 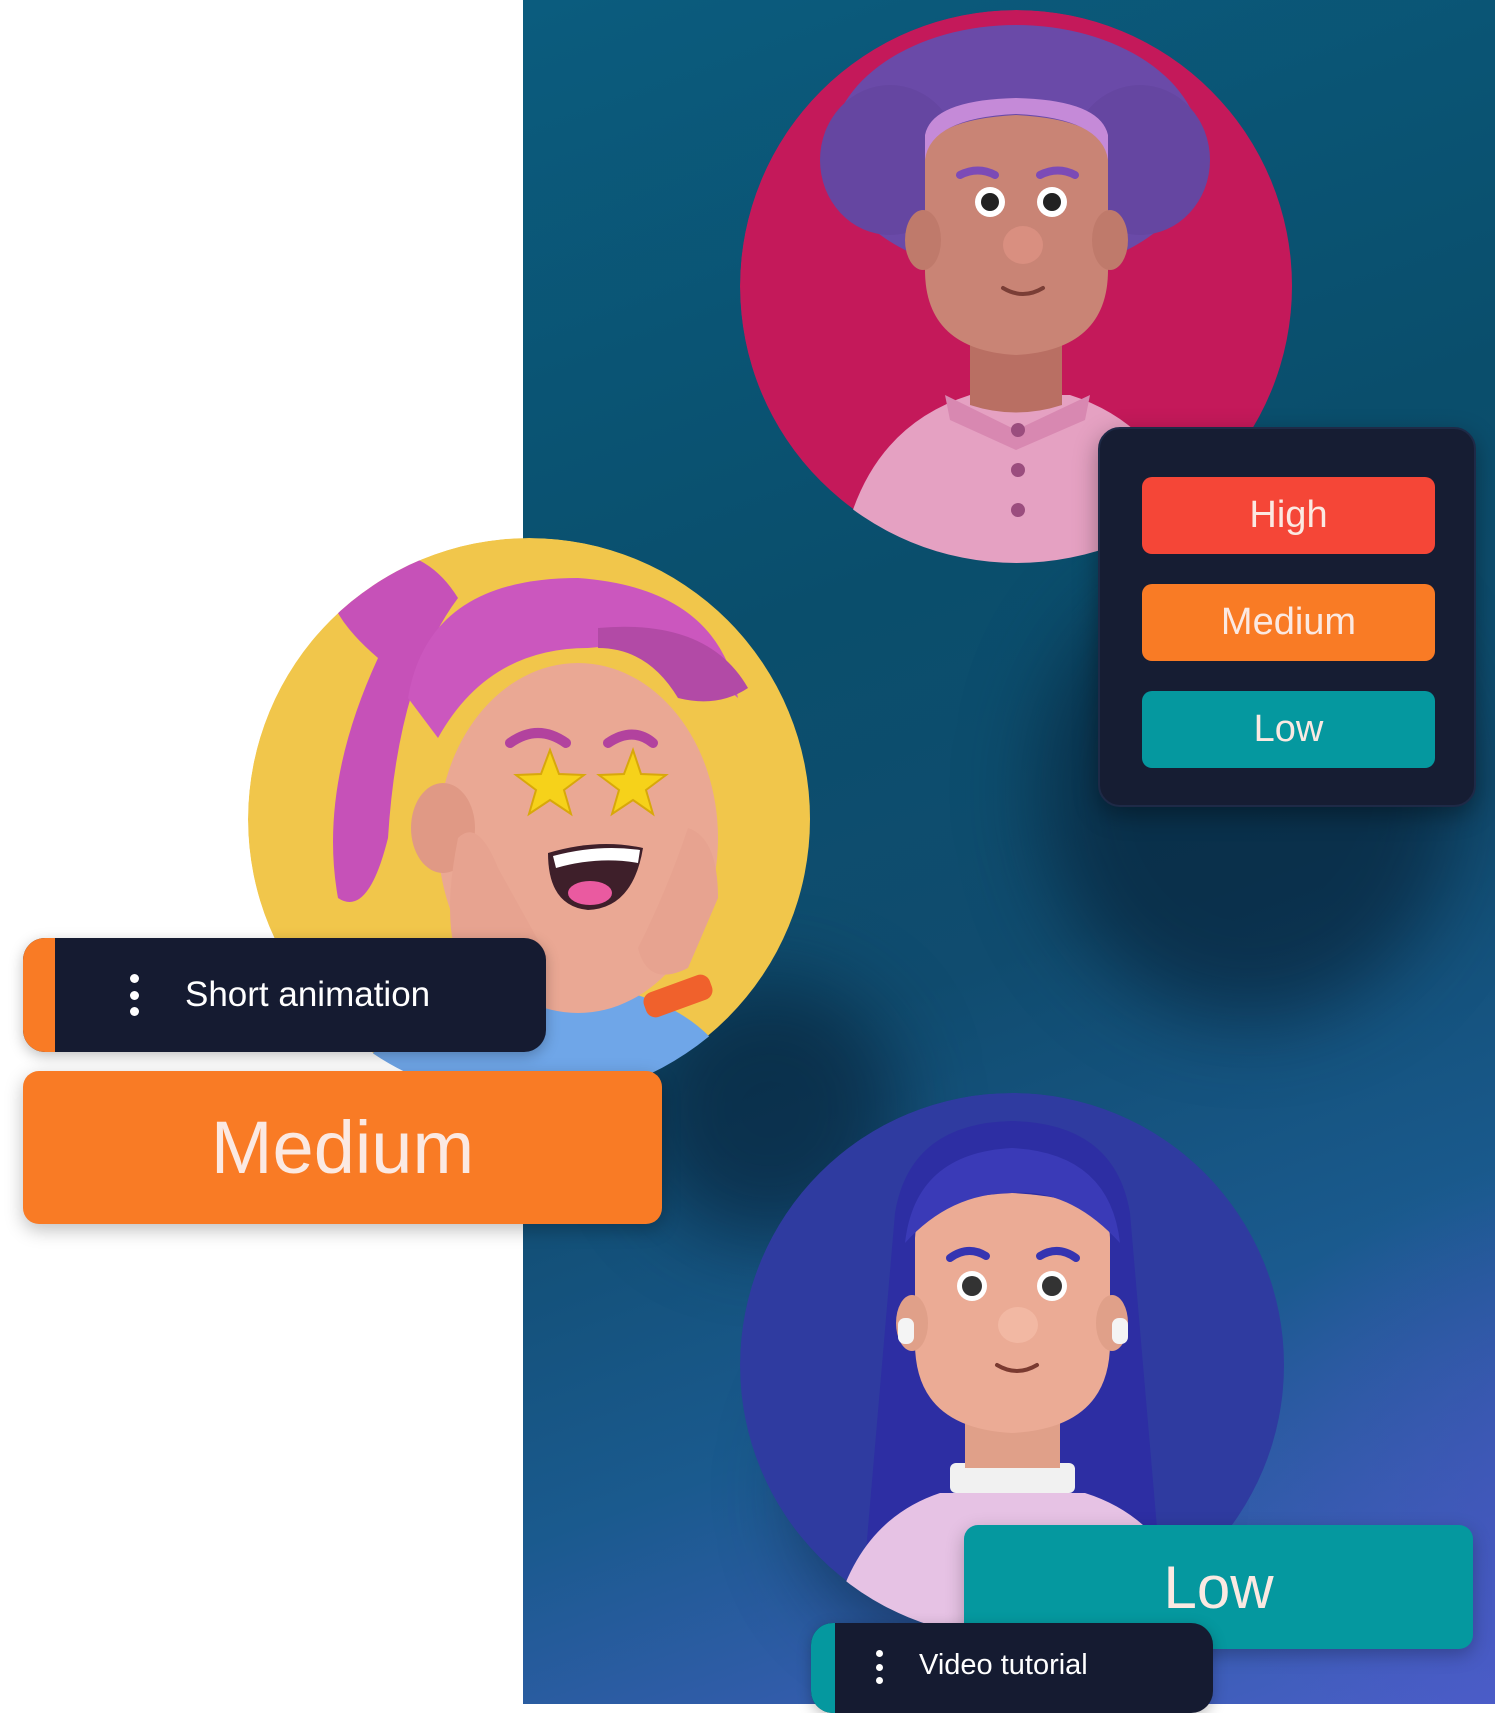 I want to click on priority-option-low: Low, so click(x=1288, y=729).